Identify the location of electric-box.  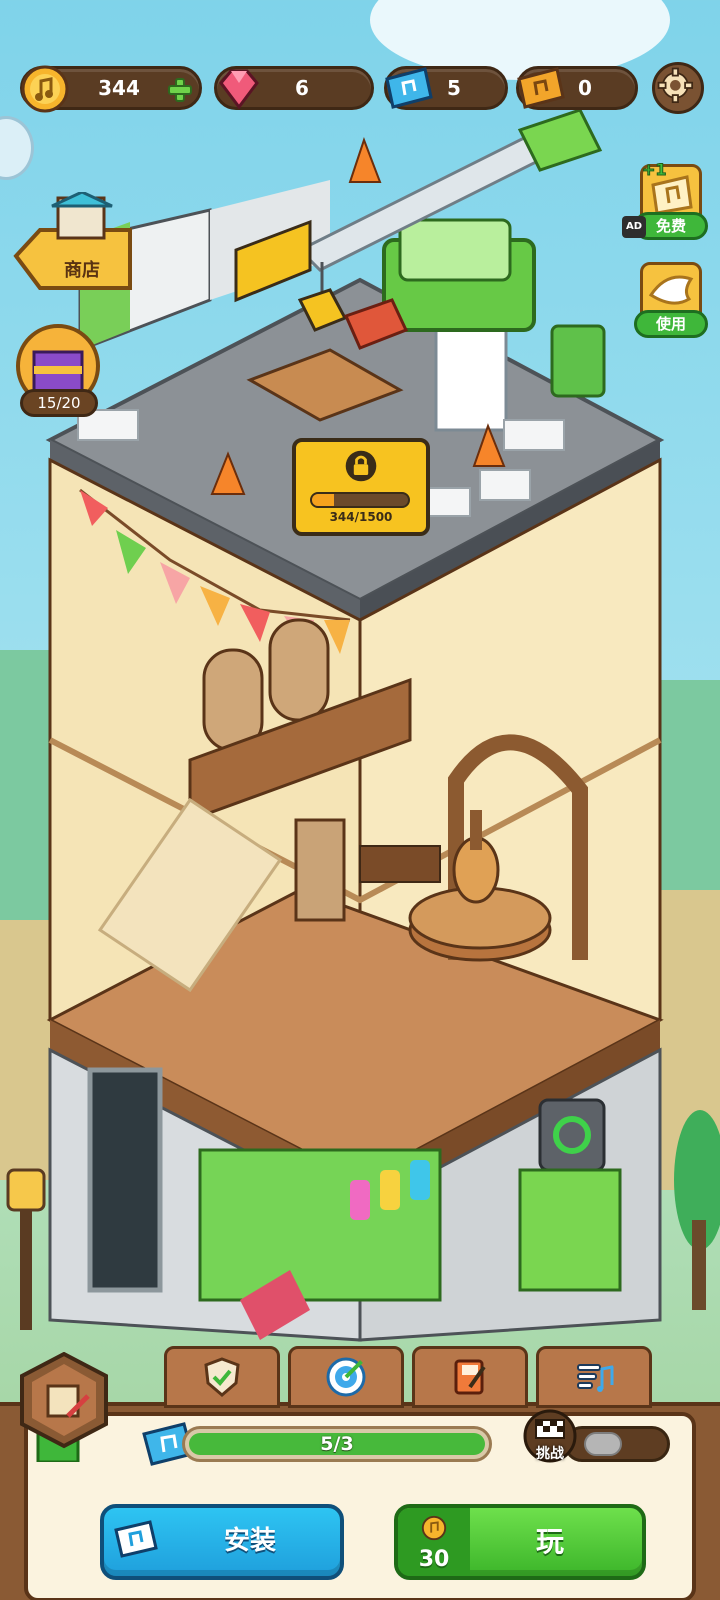
(578, 361).